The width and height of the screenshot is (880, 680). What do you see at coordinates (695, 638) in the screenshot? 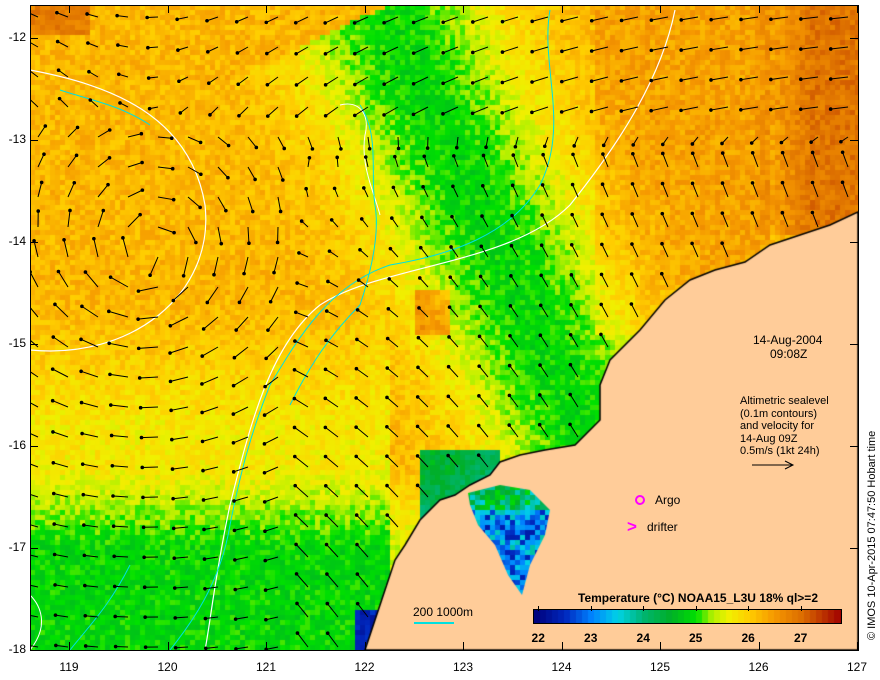
I see `colorbar-tick-label: 25` at bounding box center [695, 638].